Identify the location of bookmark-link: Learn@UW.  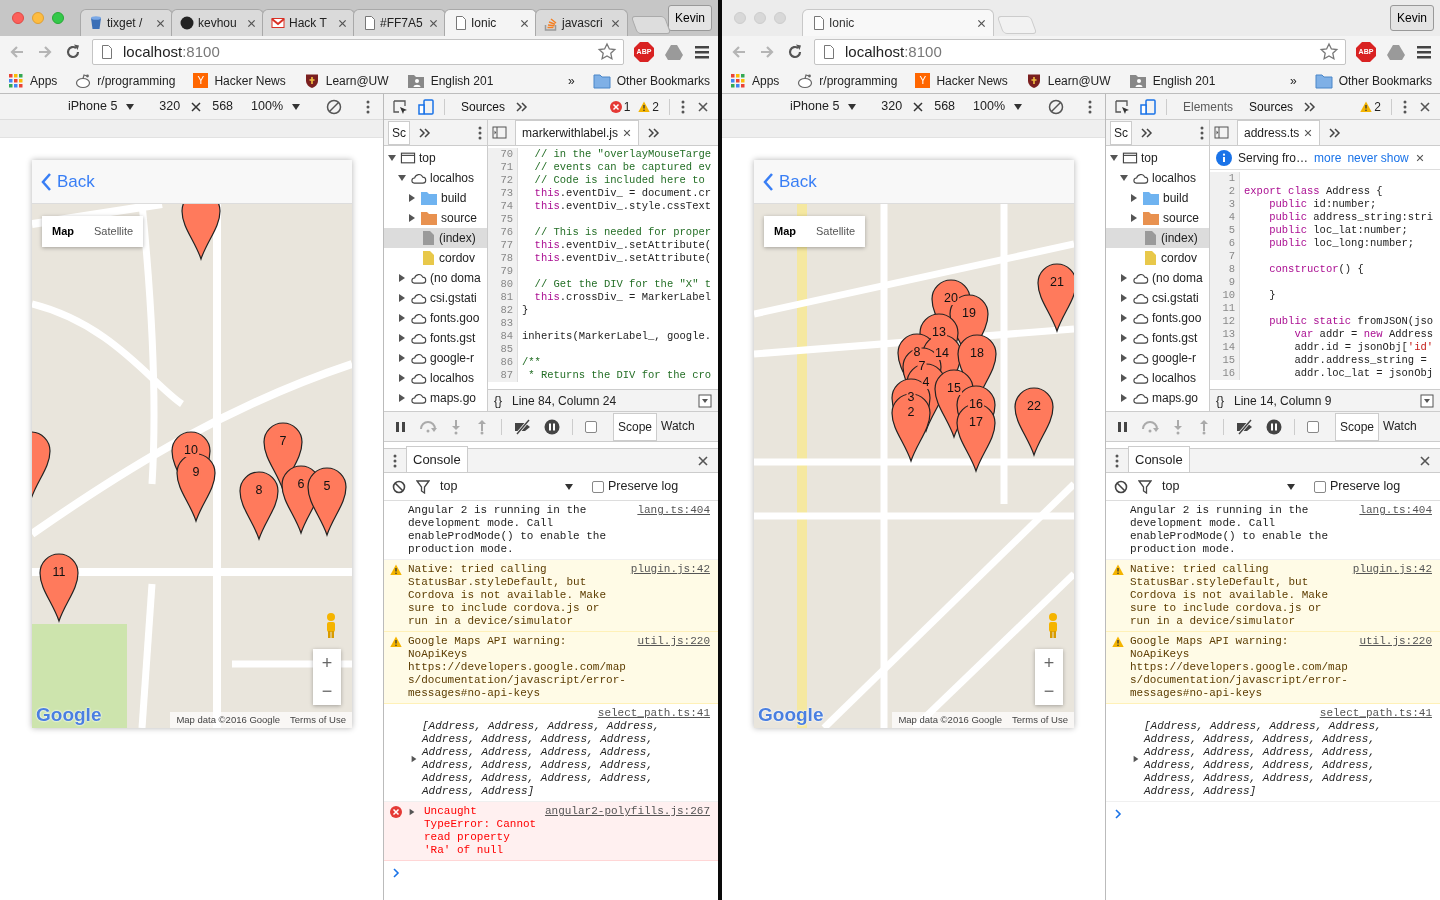
(1079, 80).